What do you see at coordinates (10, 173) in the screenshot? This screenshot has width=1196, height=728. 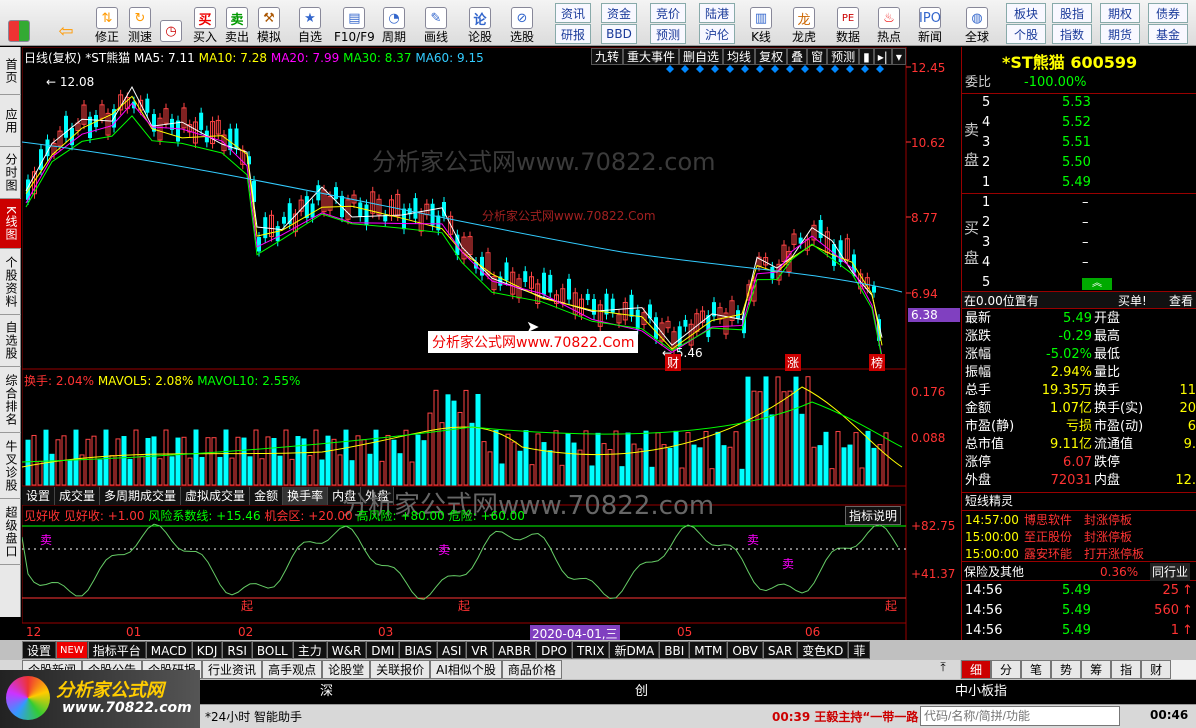 I see `left-tab-timeshare: 分时图` at bounding box center [10, 173].